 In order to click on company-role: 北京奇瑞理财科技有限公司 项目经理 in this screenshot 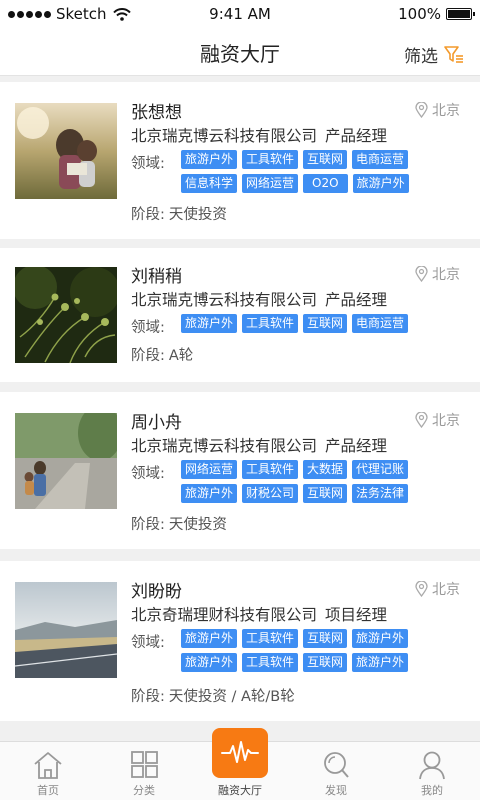, I will do `click(259, 614)`.